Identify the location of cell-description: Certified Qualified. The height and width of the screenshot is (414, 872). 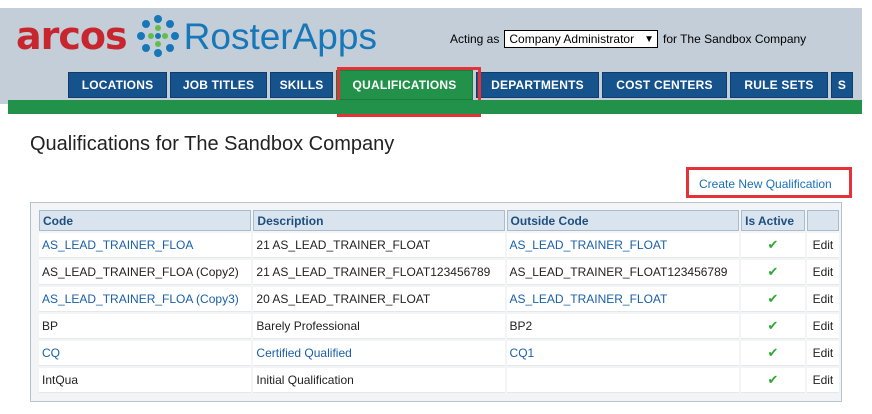
(379, 353).